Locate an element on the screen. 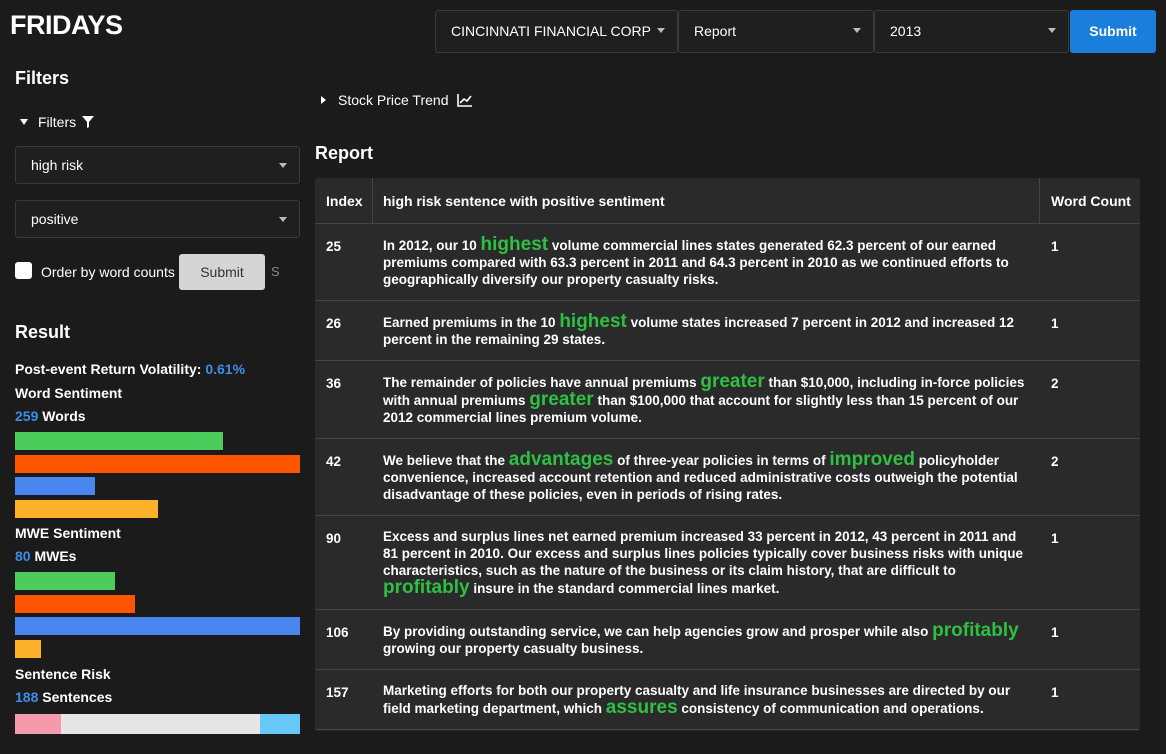 This screenshot has width=1166, height=754. word-sentiment-bar-litigious is located at coordinates (86, 509).